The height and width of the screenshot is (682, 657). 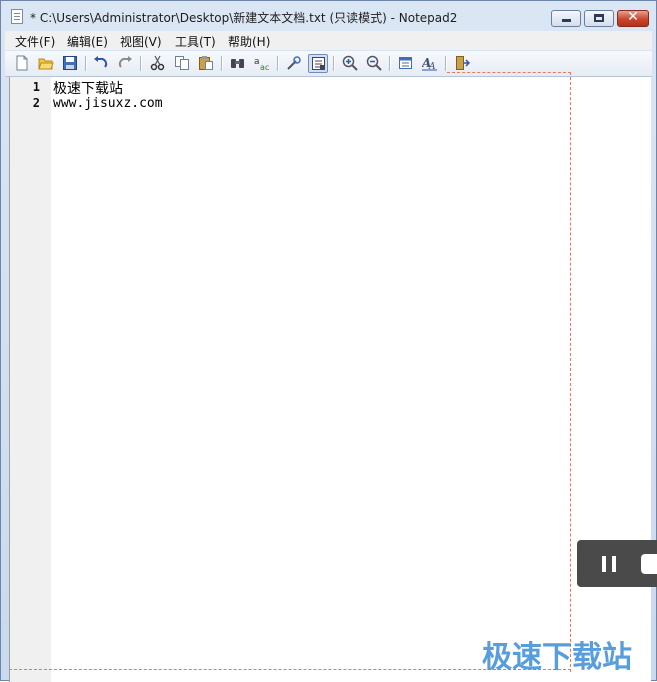 I want to click on minimize-icon, so click(x=566, y=20).